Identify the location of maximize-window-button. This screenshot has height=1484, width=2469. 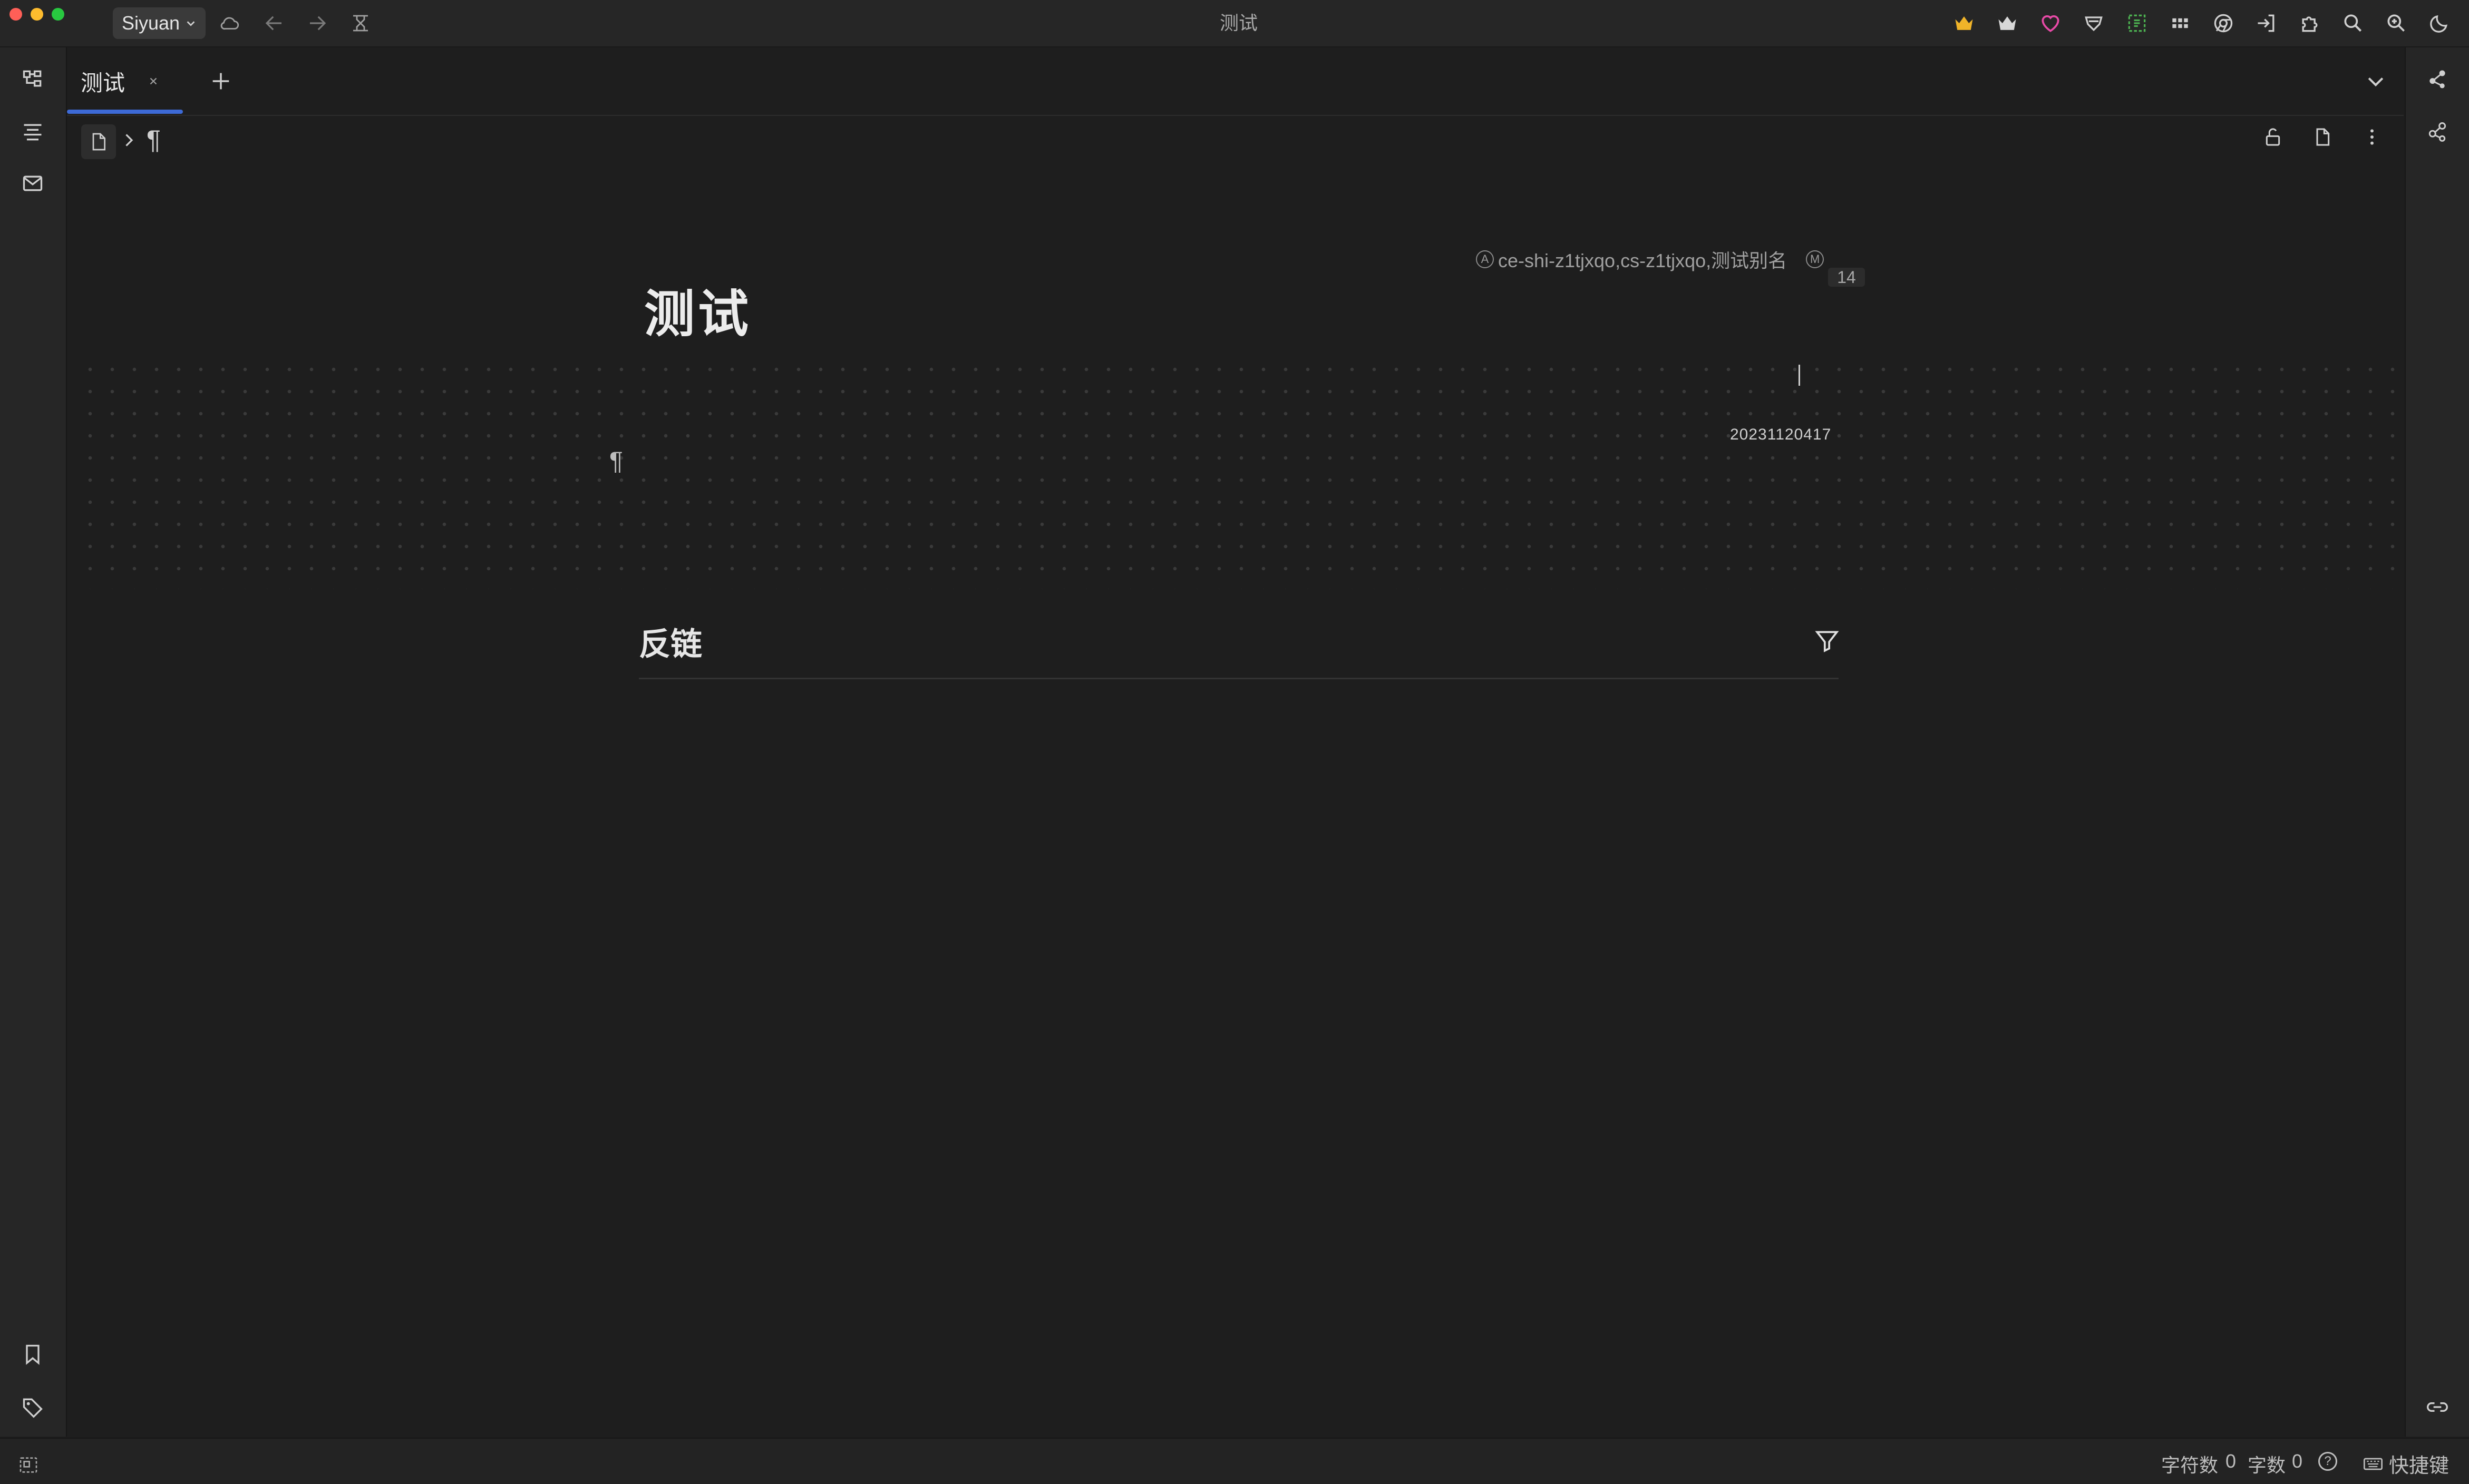
(58, 14).